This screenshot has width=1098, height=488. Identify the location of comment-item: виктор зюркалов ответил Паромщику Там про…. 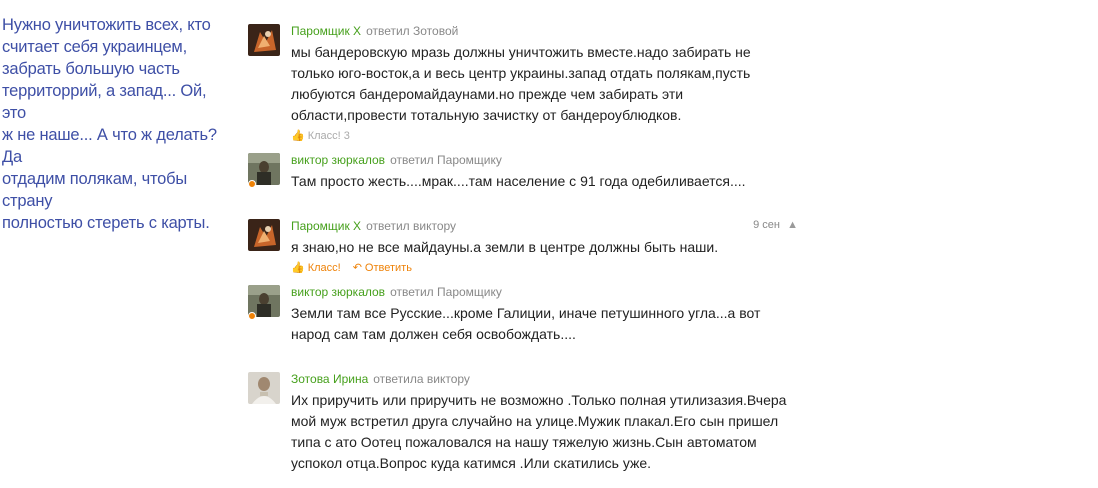
(528, 175).